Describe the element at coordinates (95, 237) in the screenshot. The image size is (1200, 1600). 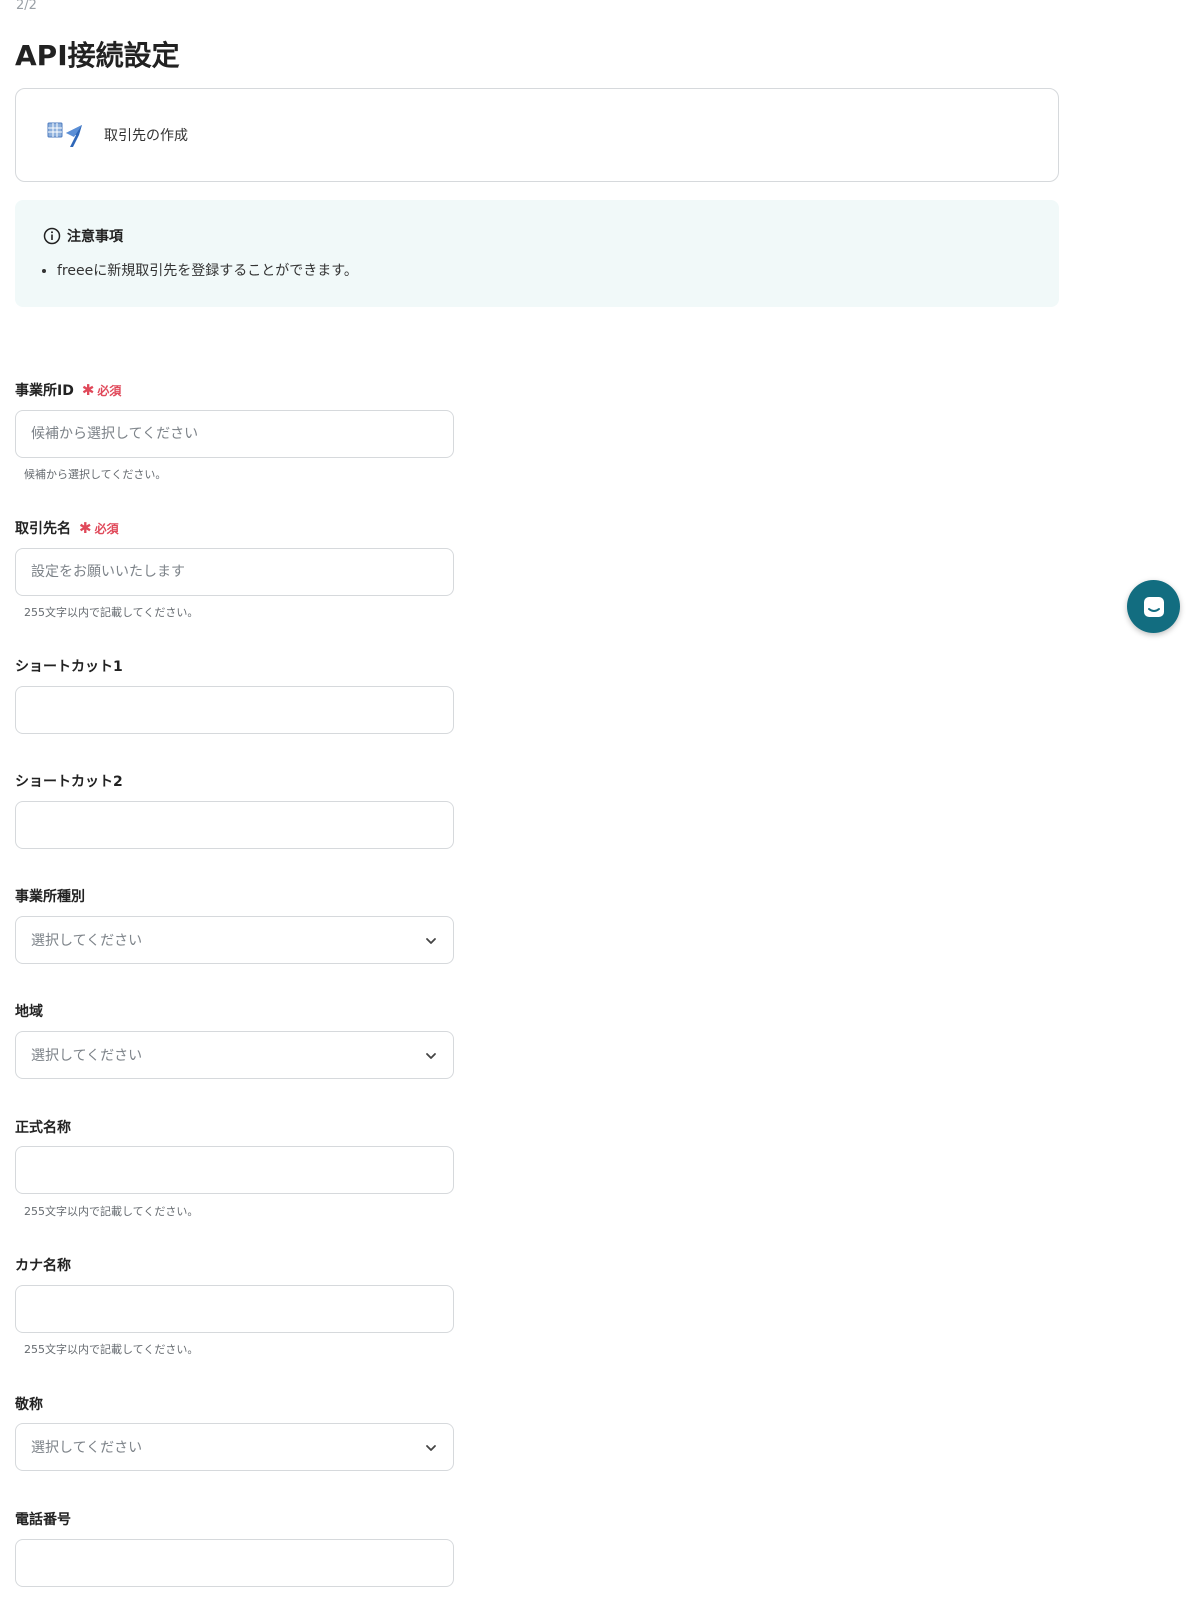
I see `notice-title: 注意事項` at that location.